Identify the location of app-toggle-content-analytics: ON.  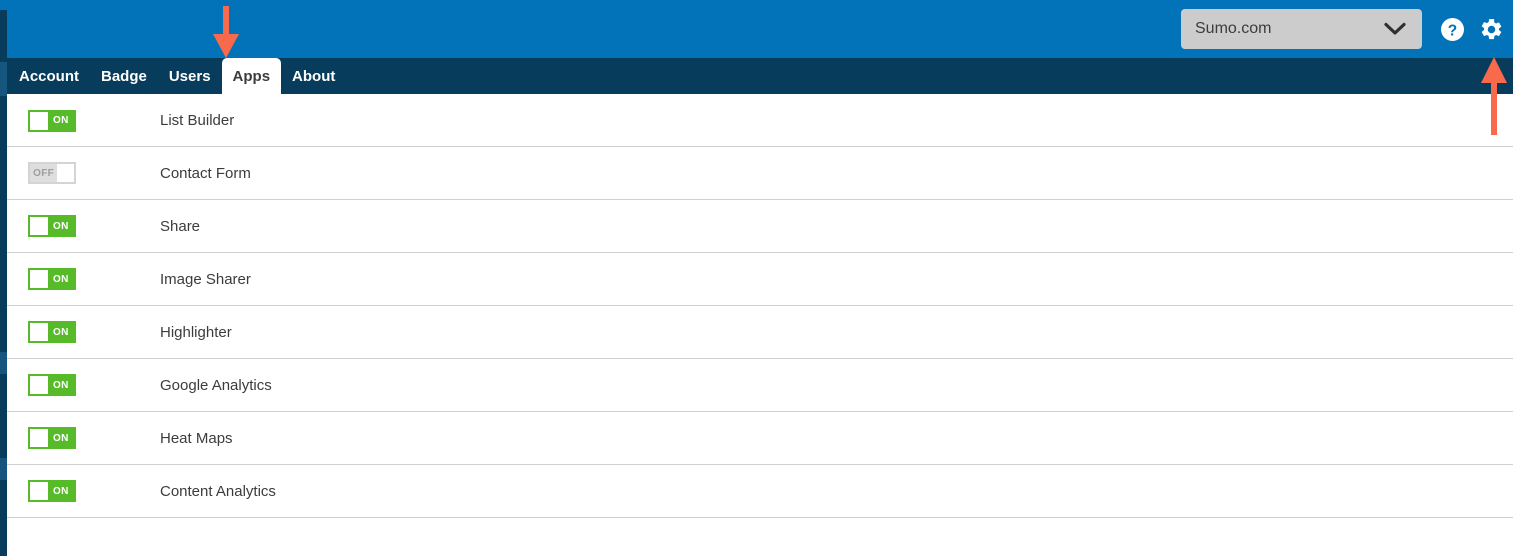
(52, 491).